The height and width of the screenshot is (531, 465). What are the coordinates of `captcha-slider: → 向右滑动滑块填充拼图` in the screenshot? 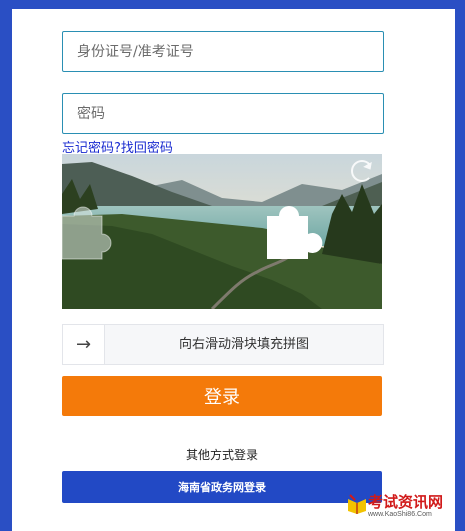 It's located at (223, 344).